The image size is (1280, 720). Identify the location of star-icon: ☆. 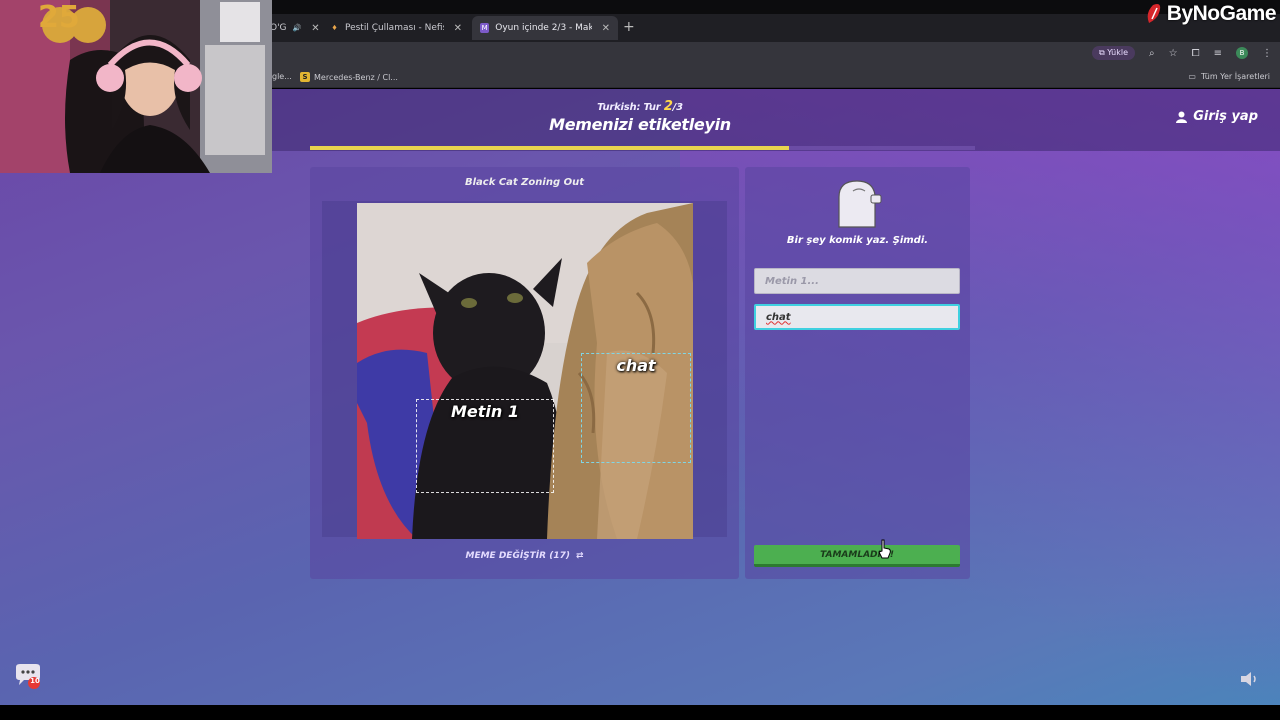
(1173, 53).